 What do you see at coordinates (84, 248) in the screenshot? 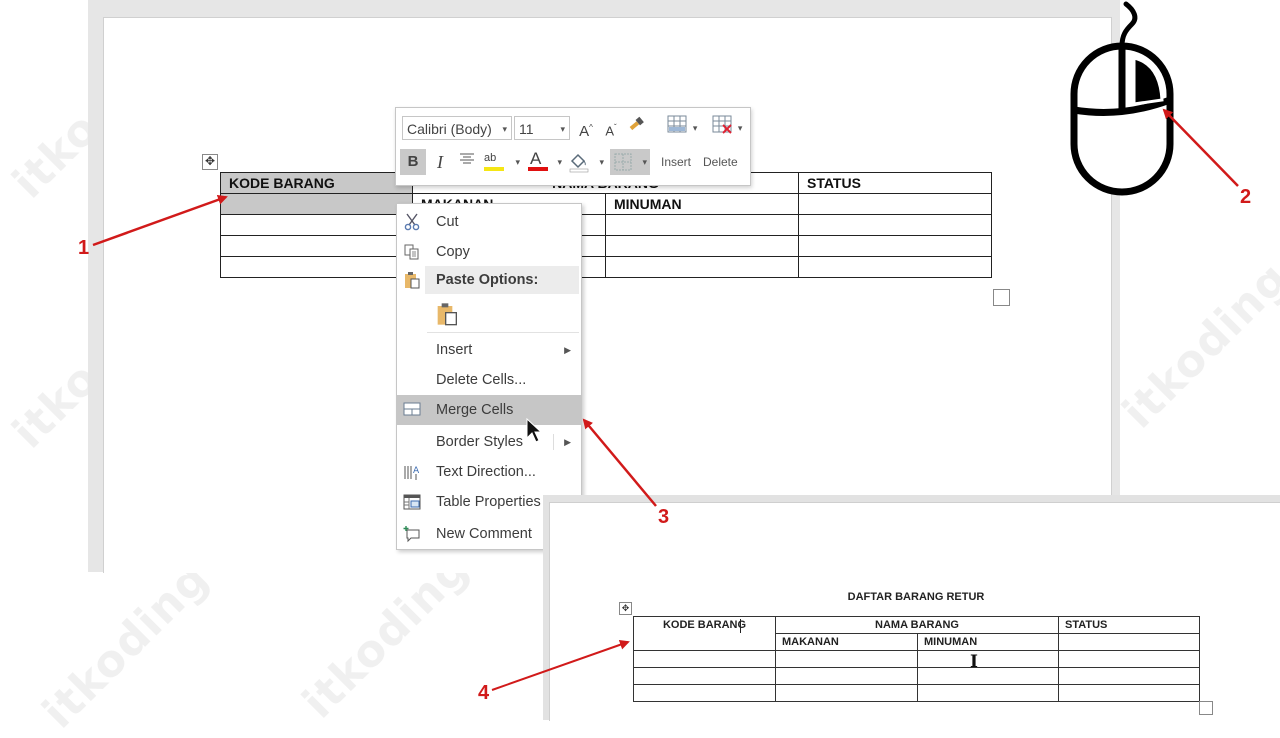
I see `annotation-label-1: 1` at bounding box center [84, 248].